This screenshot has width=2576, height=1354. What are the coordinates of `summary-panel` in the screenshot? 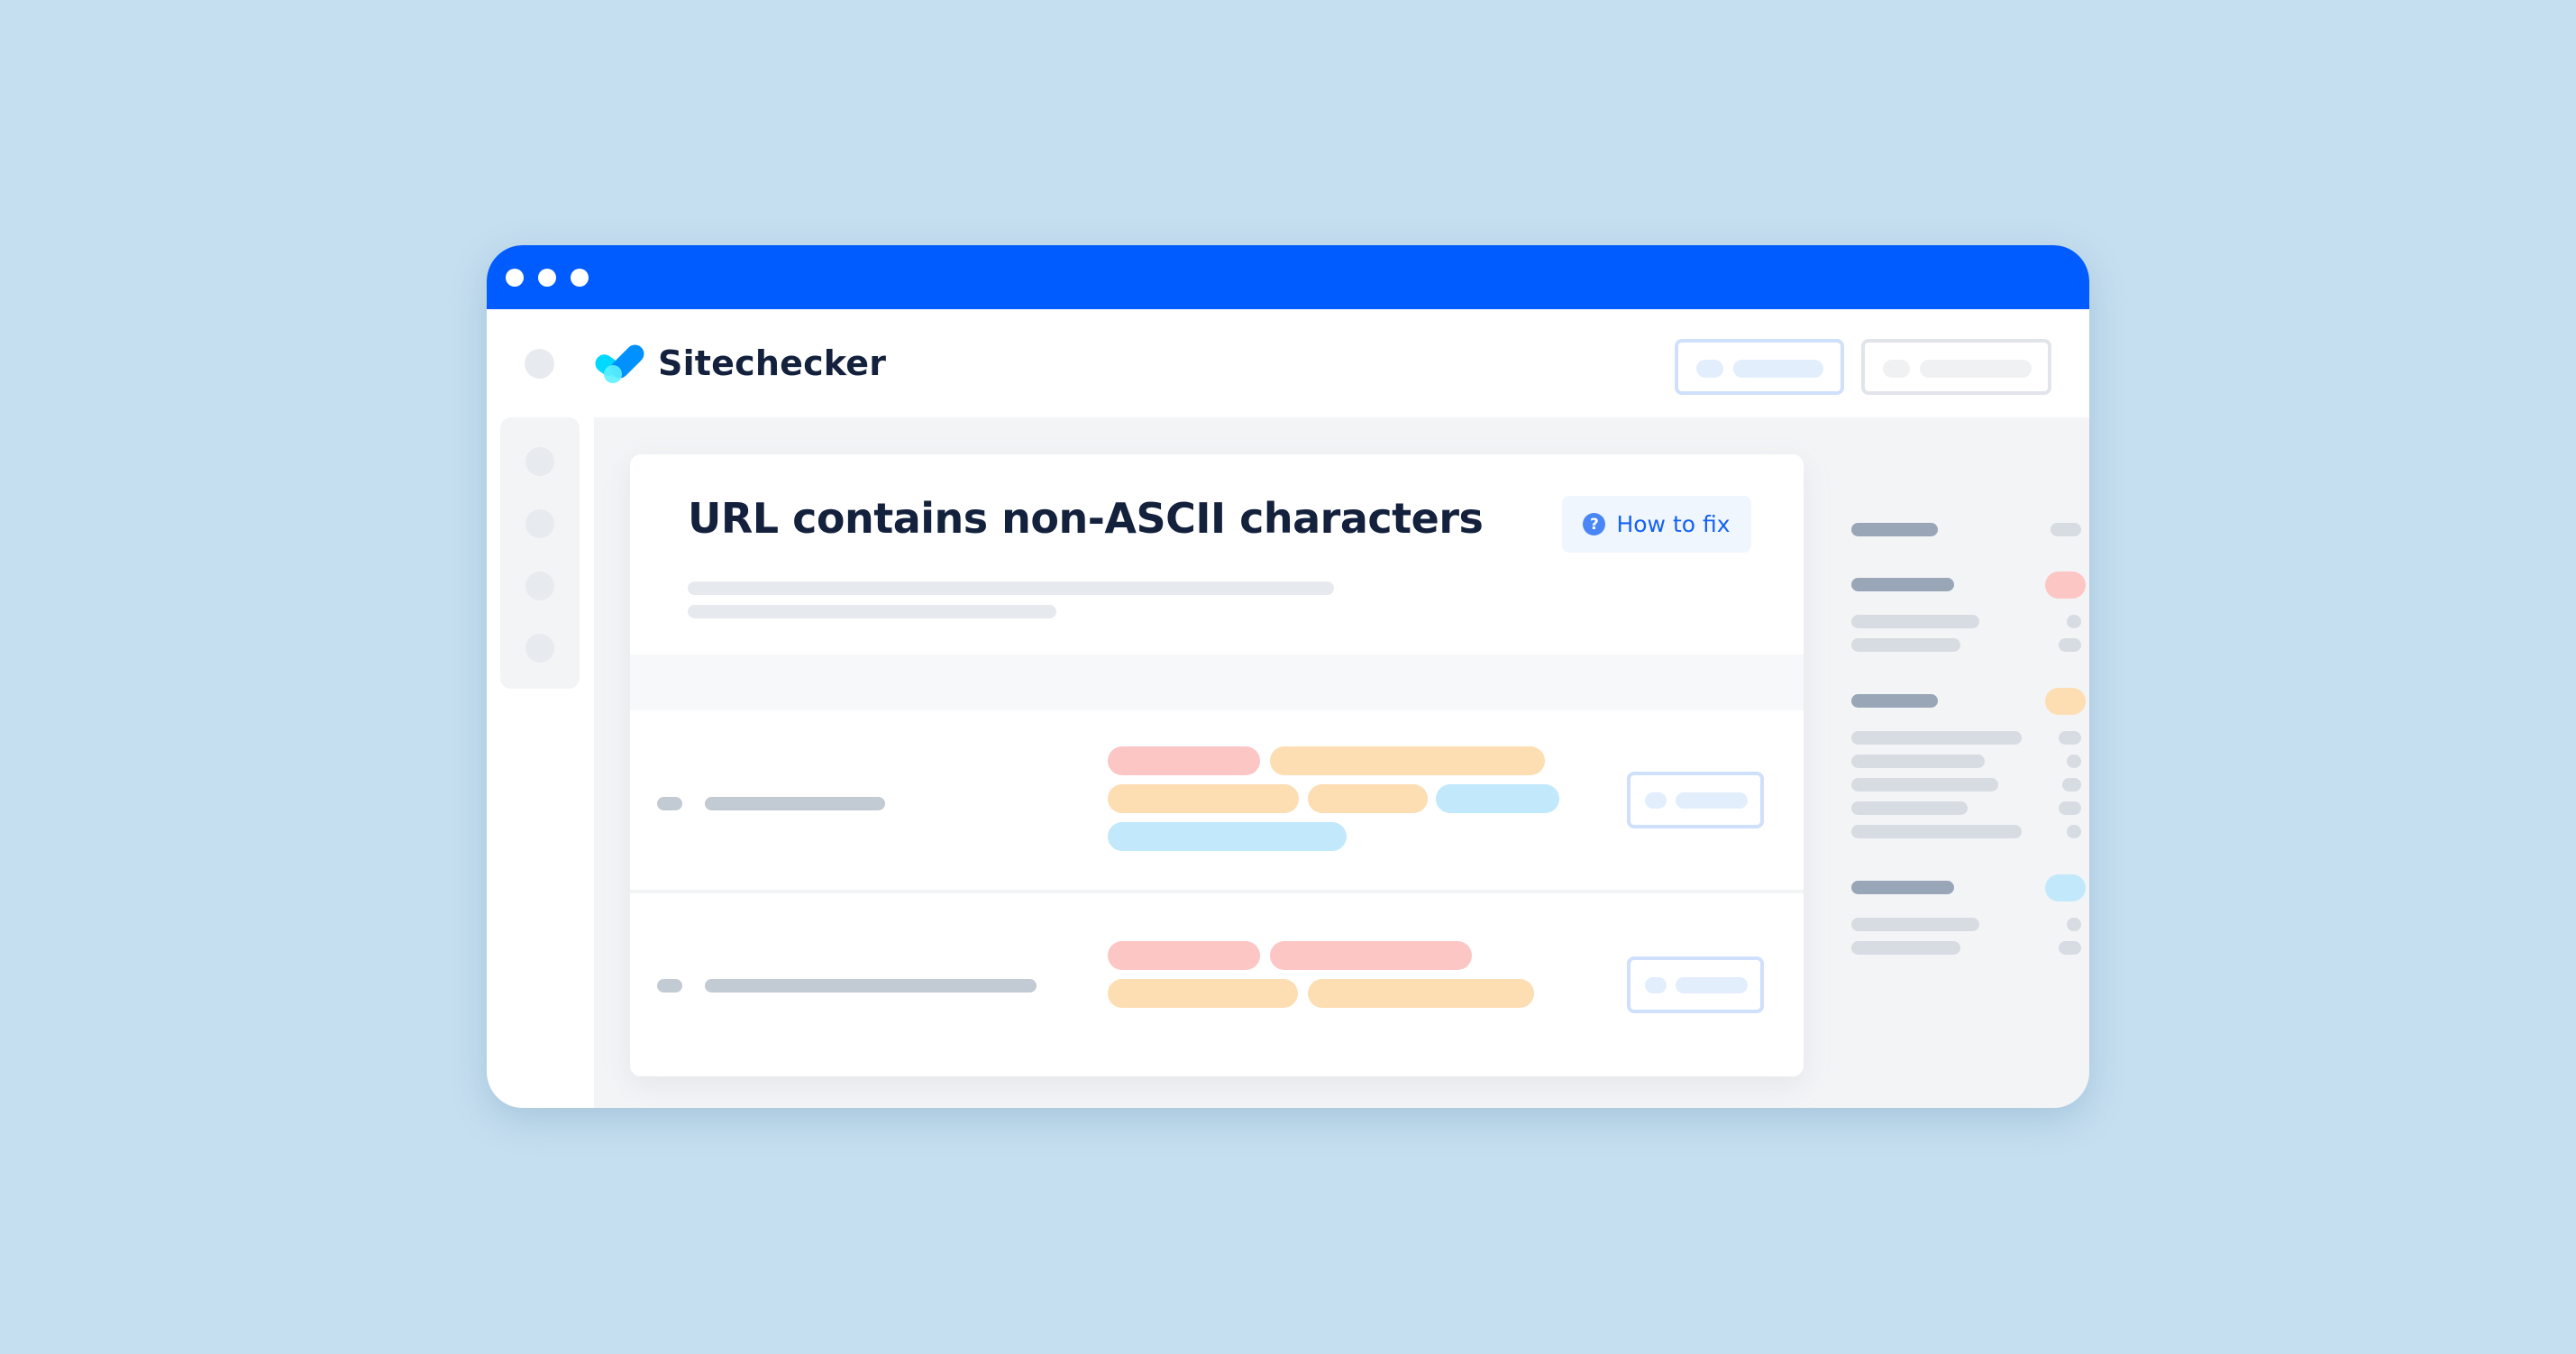 It's located at (1961, 762).